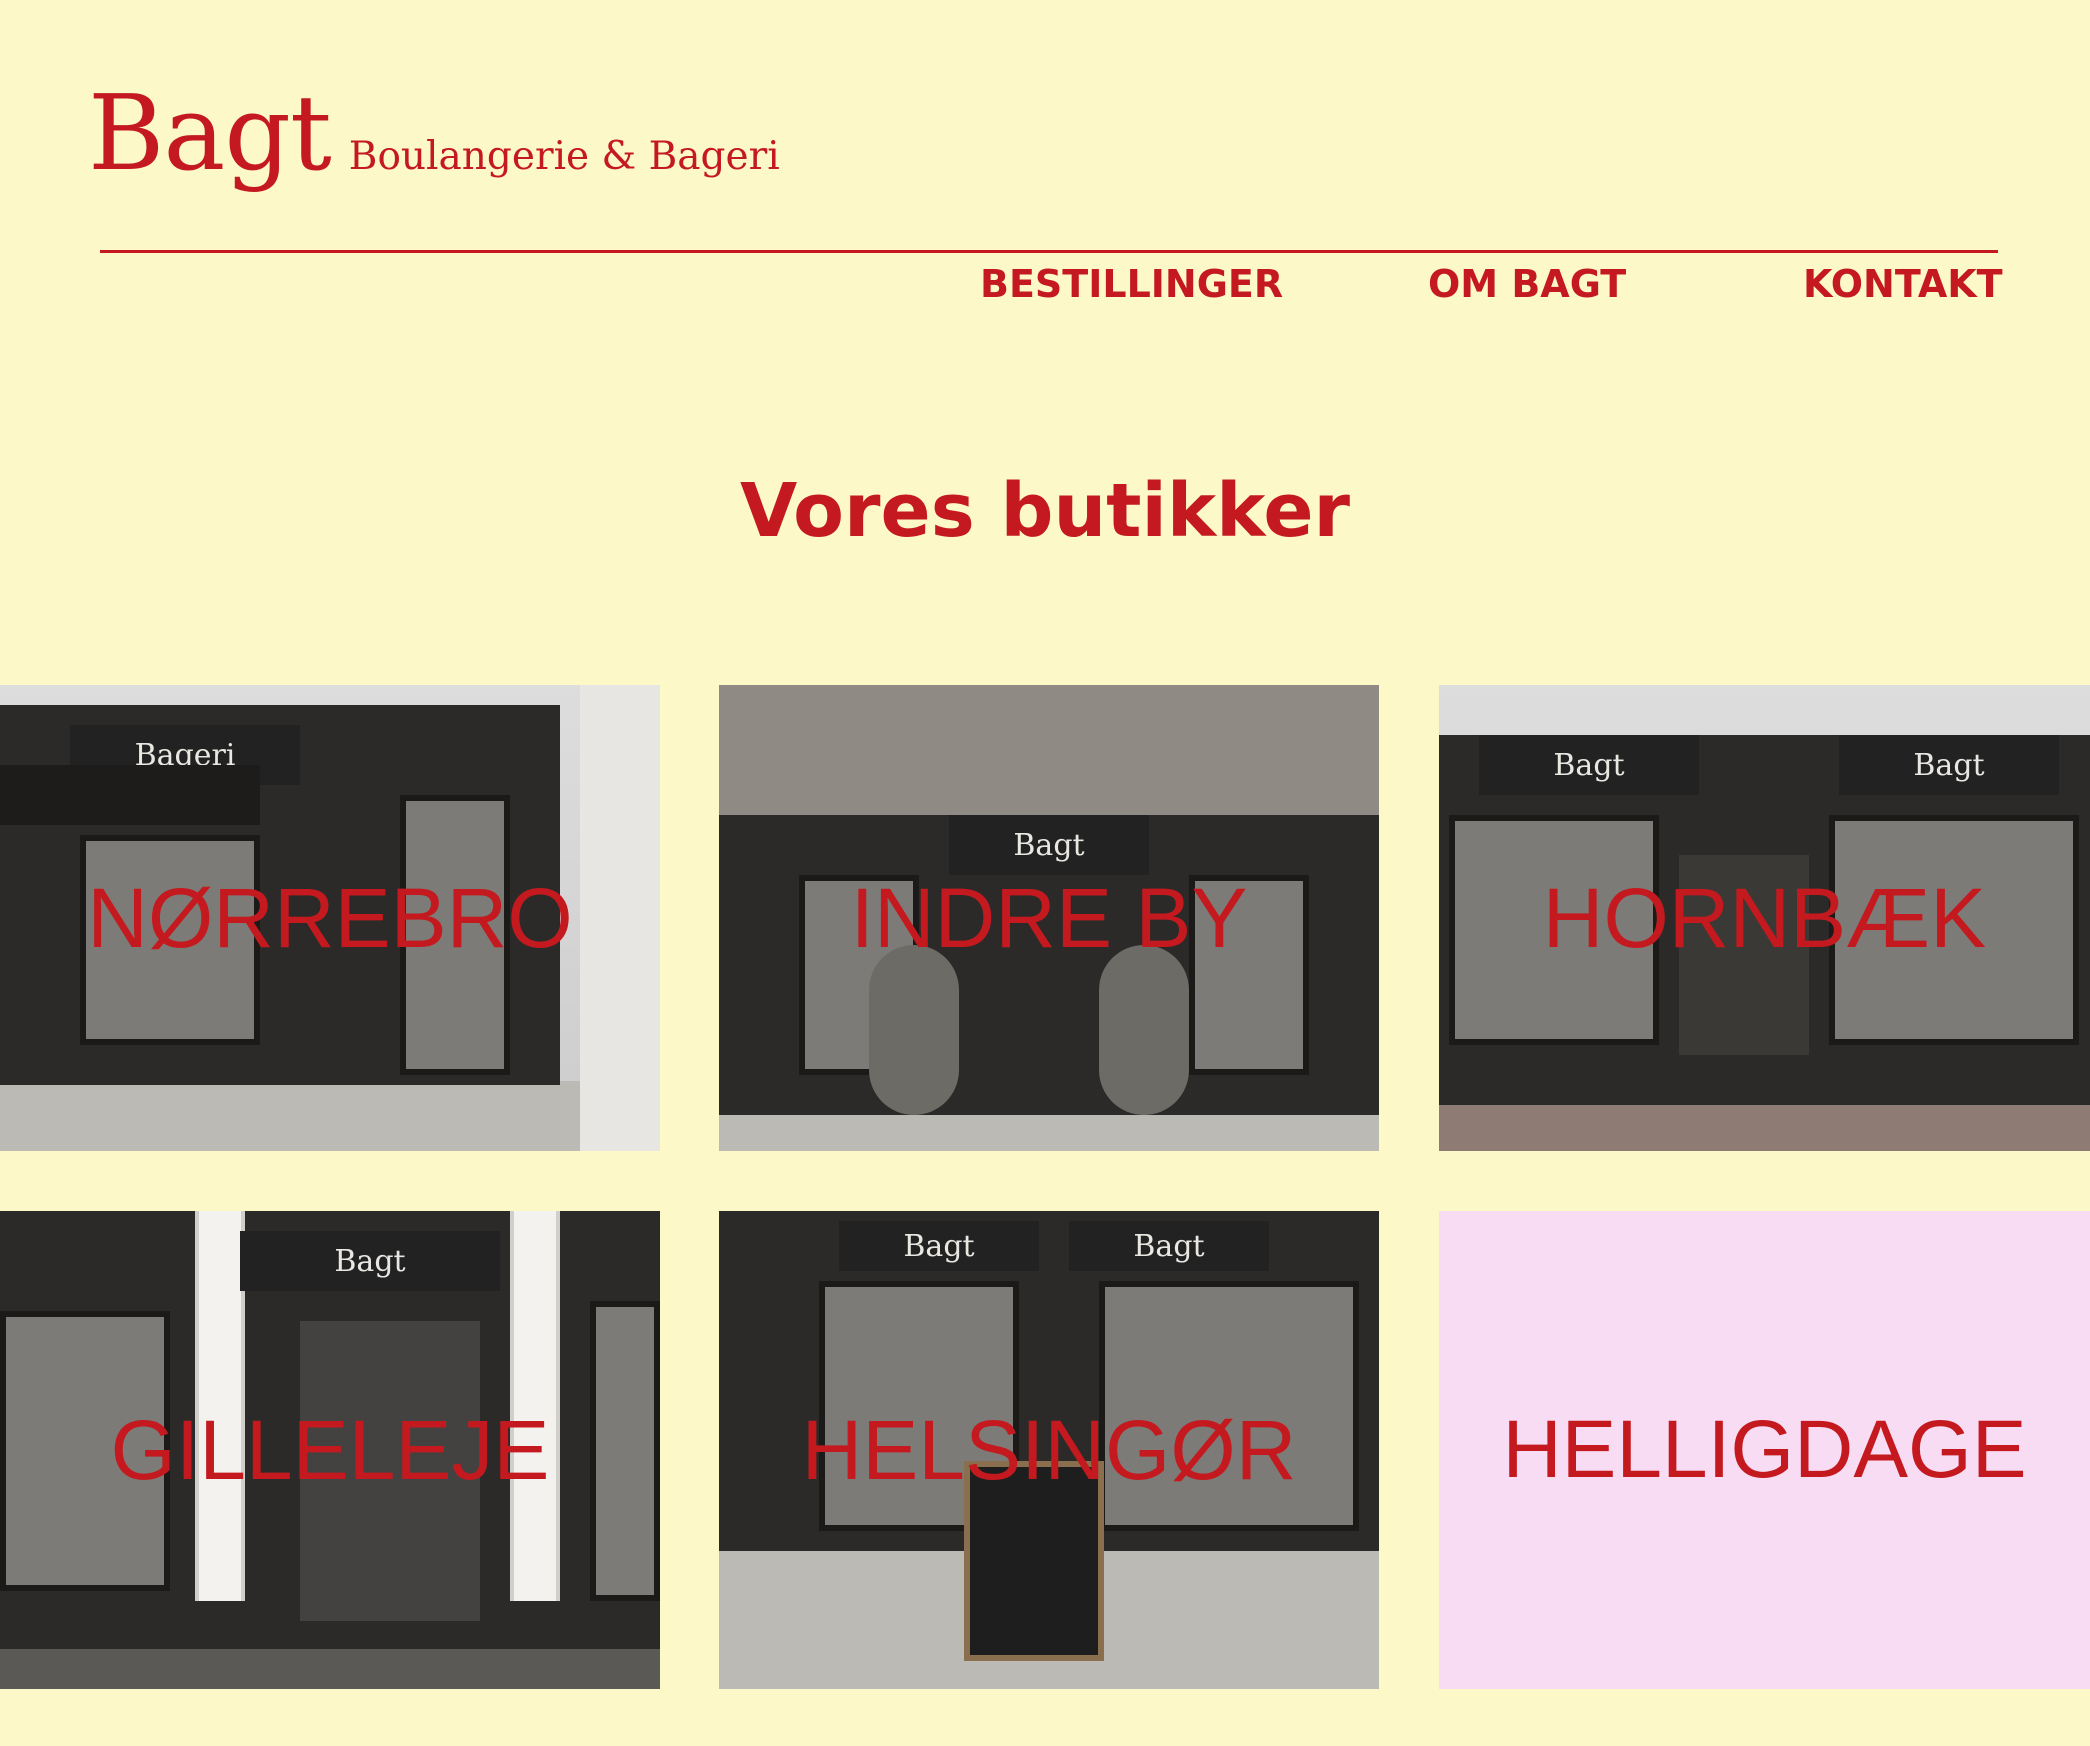 The width and height of the screenshot is (2090, 1746). I want to click on shop-label: HELSINGØR, so click(1049, 1449).